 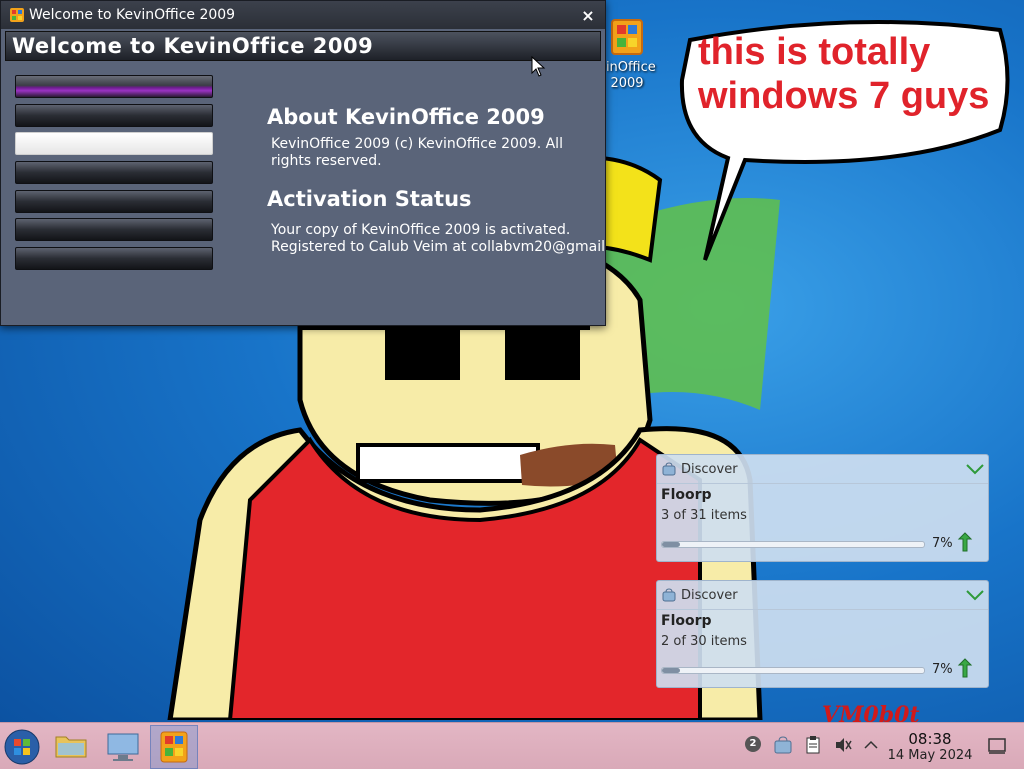 I want to click on clock: 08:38 14 May 2024, so click(x=930, y=747).